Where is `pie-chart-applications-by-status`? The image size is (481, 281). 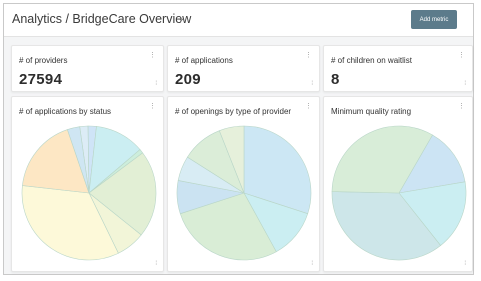
pie-chart-applications-by-status is located at coordinates (89, 193).